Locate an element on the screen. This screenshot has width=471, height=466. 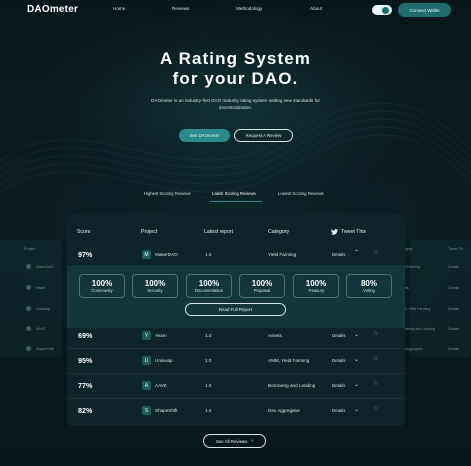
metric-treasury: 100% Treasury is located at coordinates (316, 286).